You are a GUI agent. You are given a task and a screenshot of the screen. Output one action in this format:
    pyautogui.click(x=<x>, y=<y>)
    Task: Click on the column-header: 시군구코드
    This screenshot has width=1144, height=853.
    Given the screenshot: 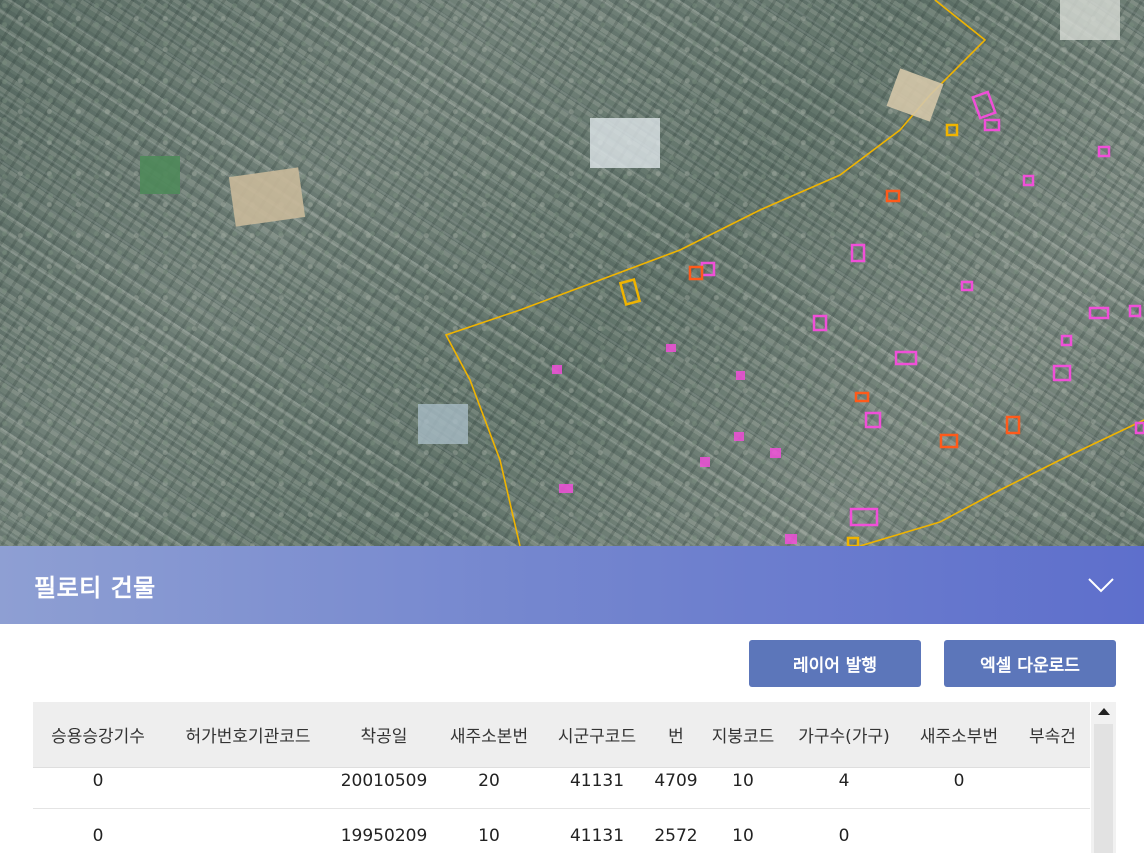 What is the action you would take?
    pyautogui.click(x=597, y=734)
    